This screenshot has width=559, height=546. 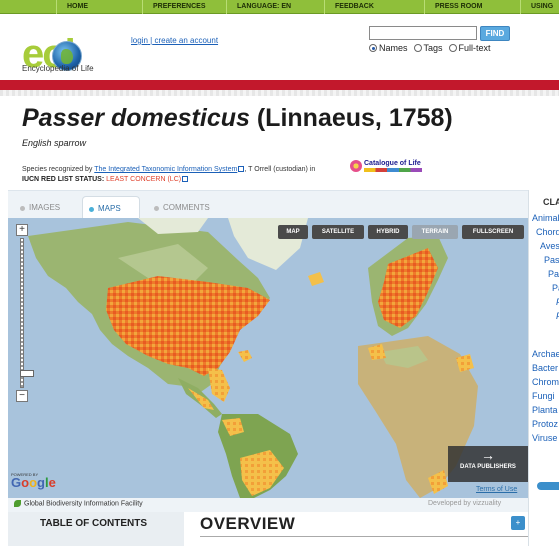 What do you see at coordinates (388, 232) in the screenshot?
I see `hybrid-view-button: HYBRID` at bounding box center [388, 232].